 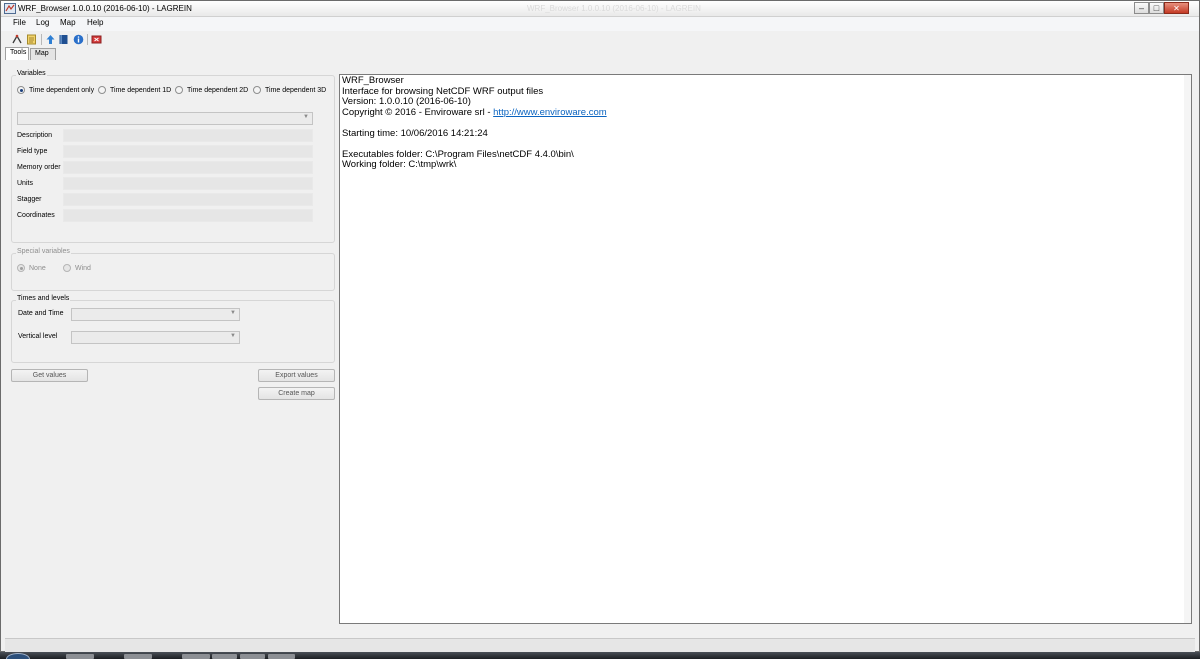 What do you see at coordinates (19, 22) in the screenshot?
I see `menu-file: File` at bounding box center [19, 22].